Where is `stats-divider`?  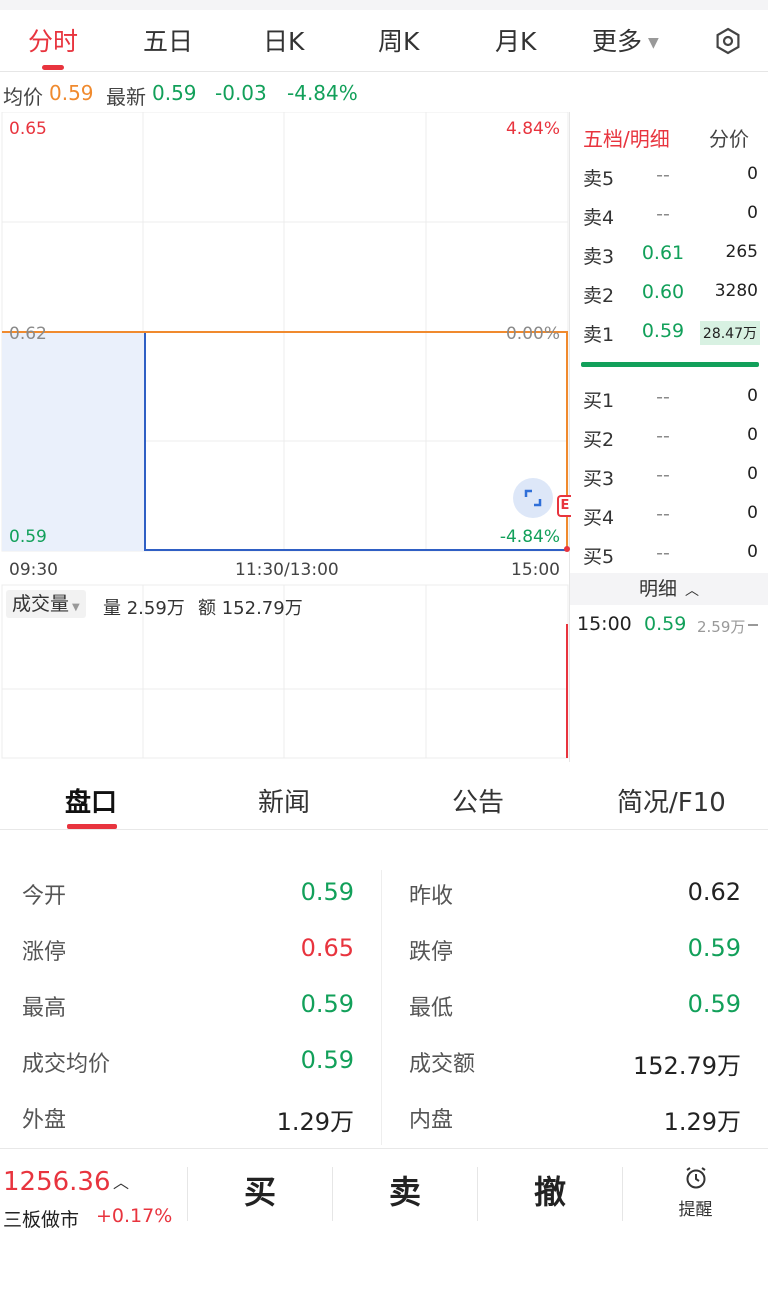 stats-divider is located at coordinates (381, 1007).